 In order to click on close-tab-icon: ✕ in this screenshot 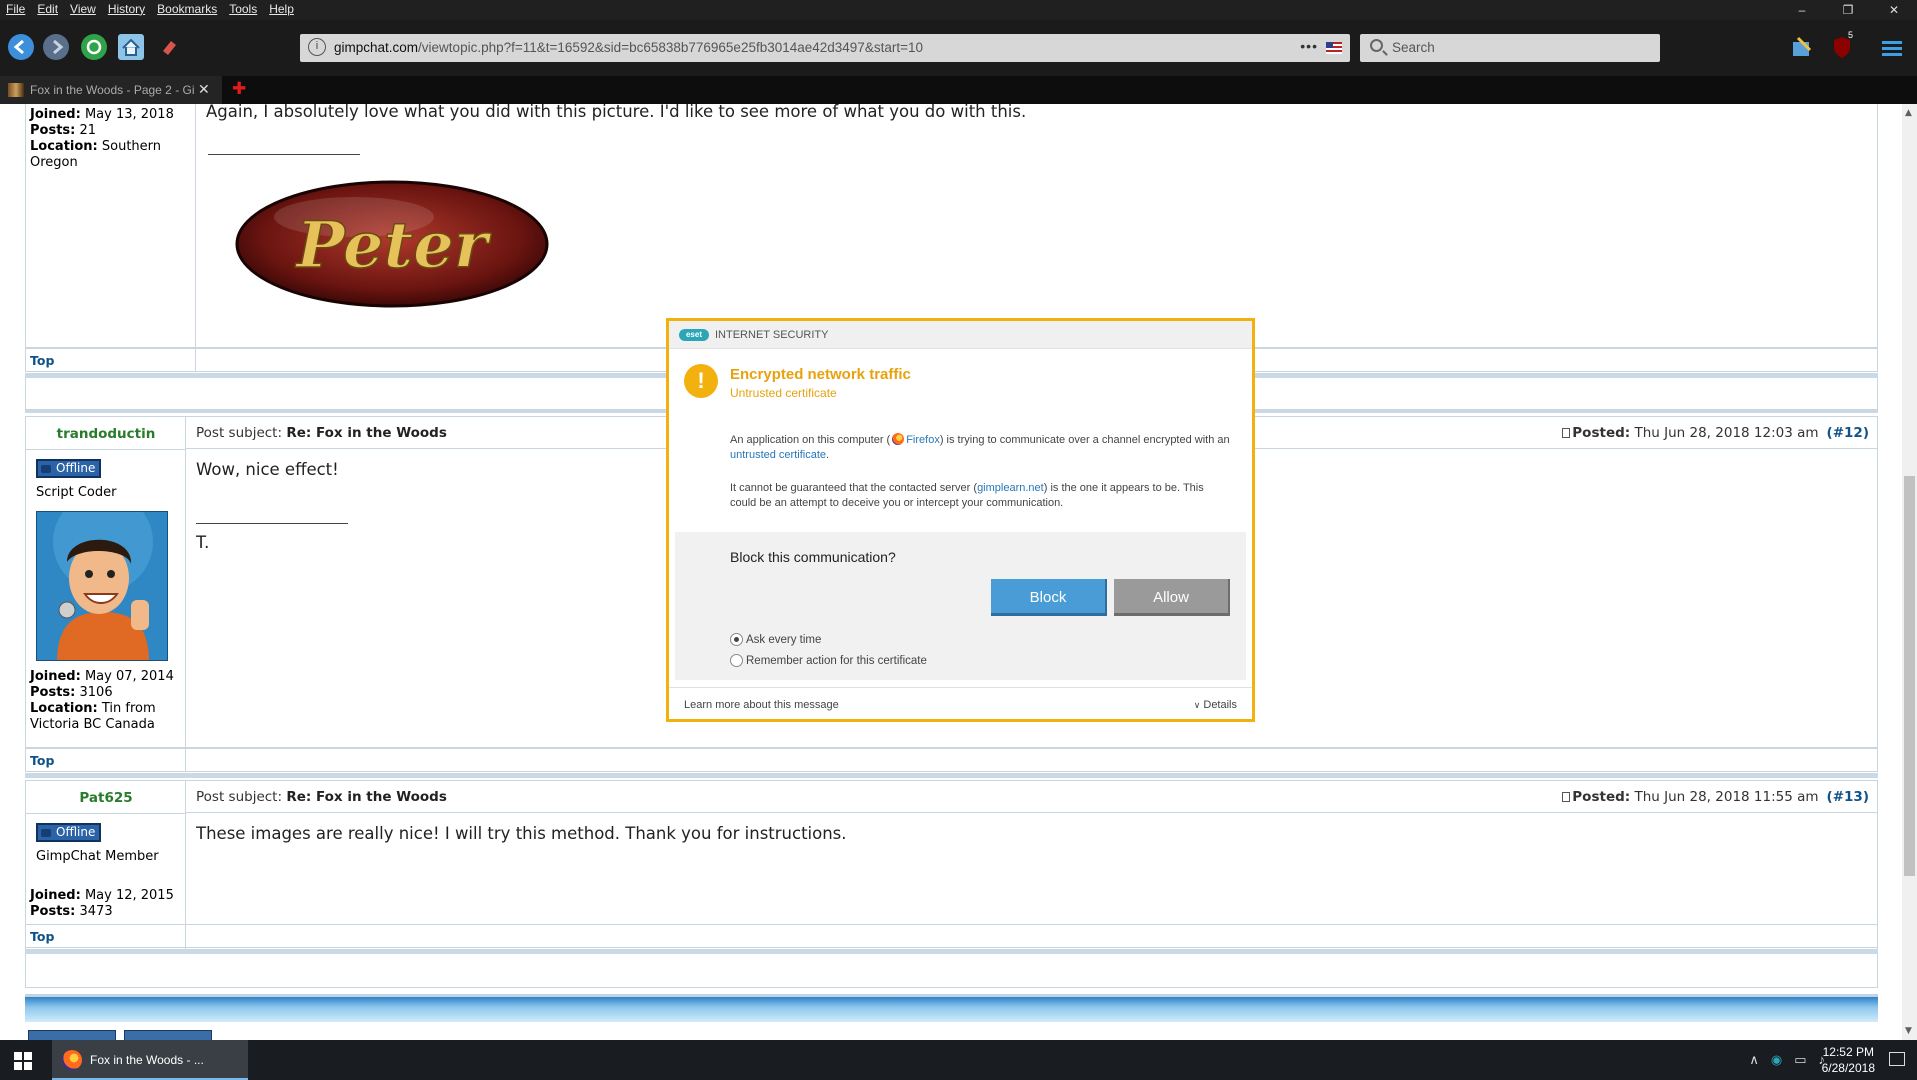, I will do `click(204, 89)`.